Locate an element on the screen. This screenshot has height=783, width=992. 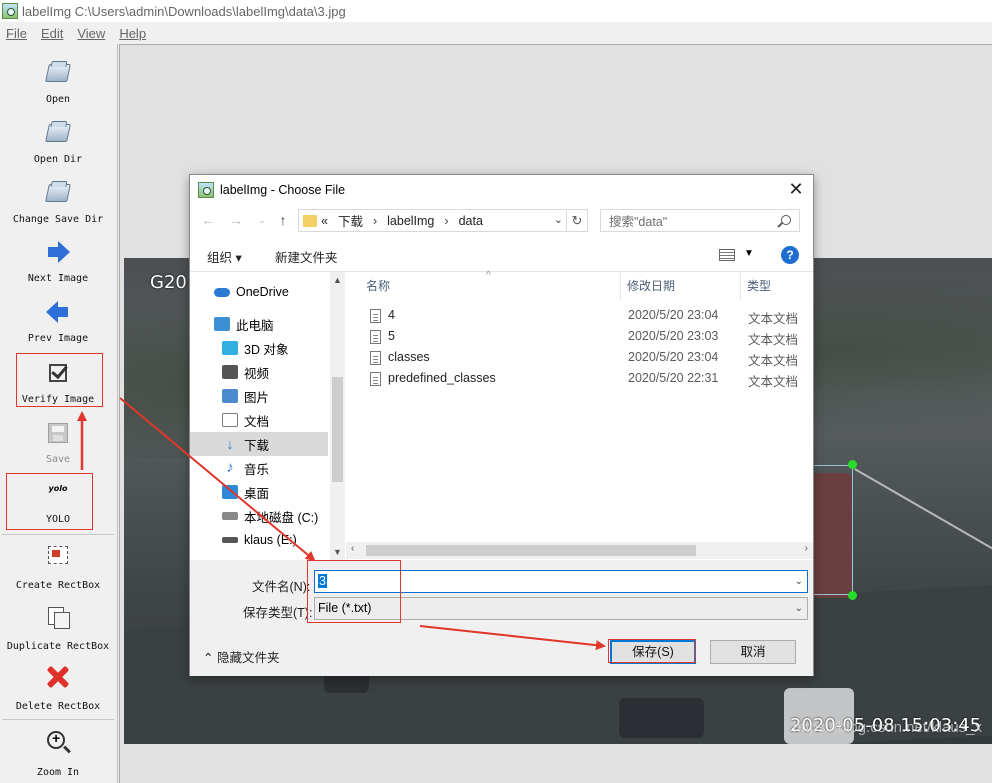
zoom-in-magnifier-icon is located at coordinates (56, 739).